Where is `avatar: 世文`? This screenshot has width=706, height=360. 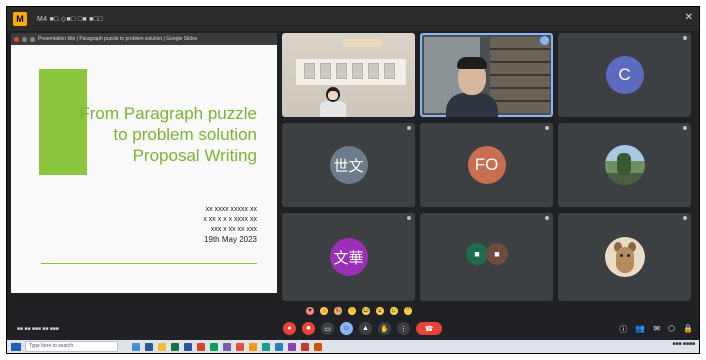 avatar: 世文 is located at coordinates (348, 165).